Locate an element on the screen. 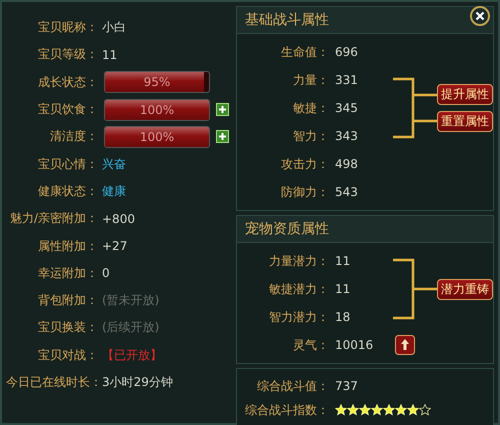 The height and width of the screenshot is (425, 500). field-label: 成长状态： is located at coordinates (67, 82).